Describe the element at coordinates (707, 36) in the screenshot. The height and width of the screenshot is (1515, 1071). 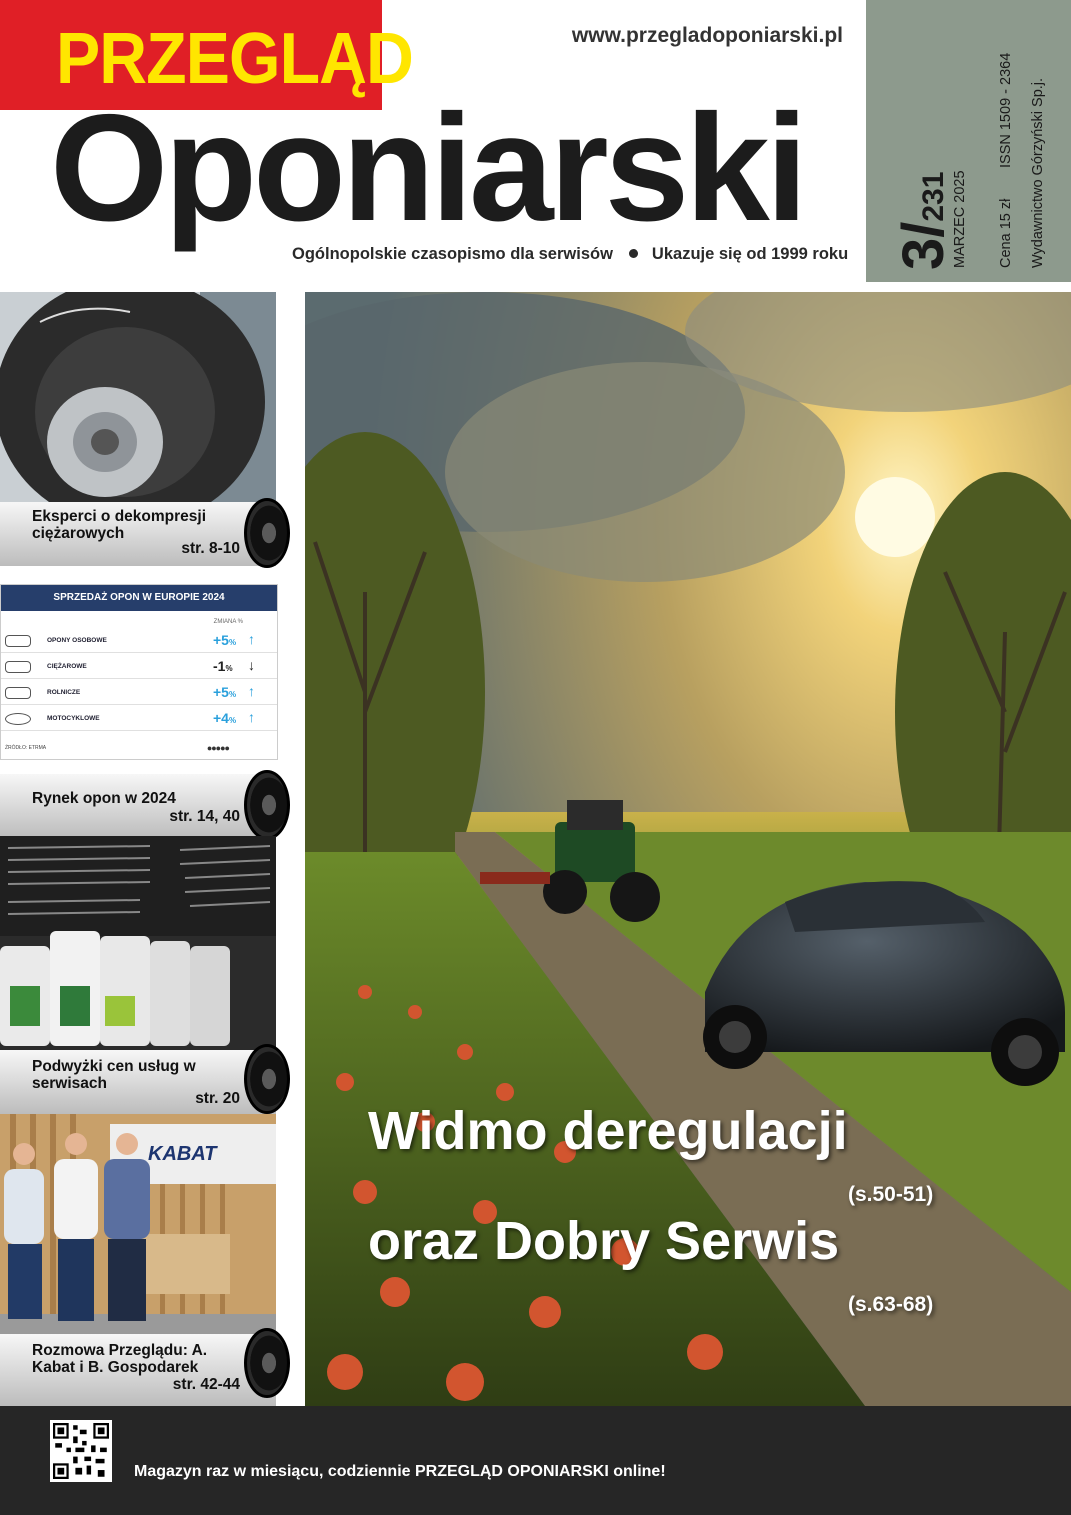
I see `website-url: www.przegladoponiarski.pl` at that location.